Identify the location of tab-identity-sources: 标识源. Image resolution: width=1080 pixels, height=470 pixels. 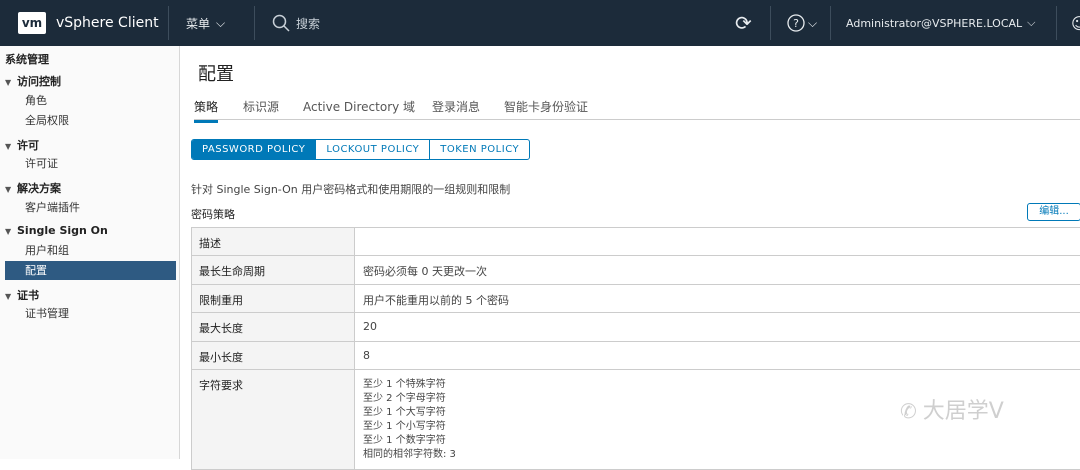
(261, 106).